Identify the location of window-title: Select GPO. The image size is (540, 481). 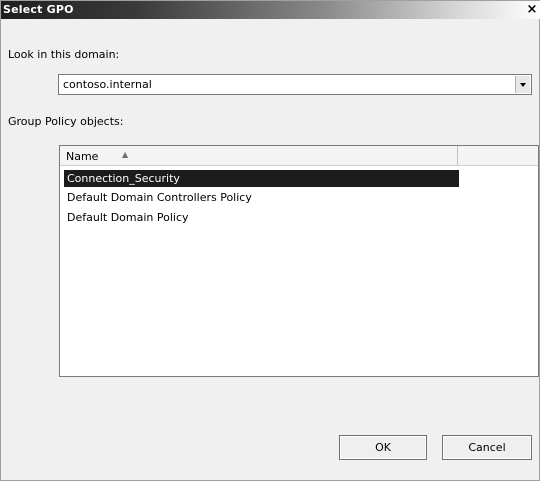
(38, 9).